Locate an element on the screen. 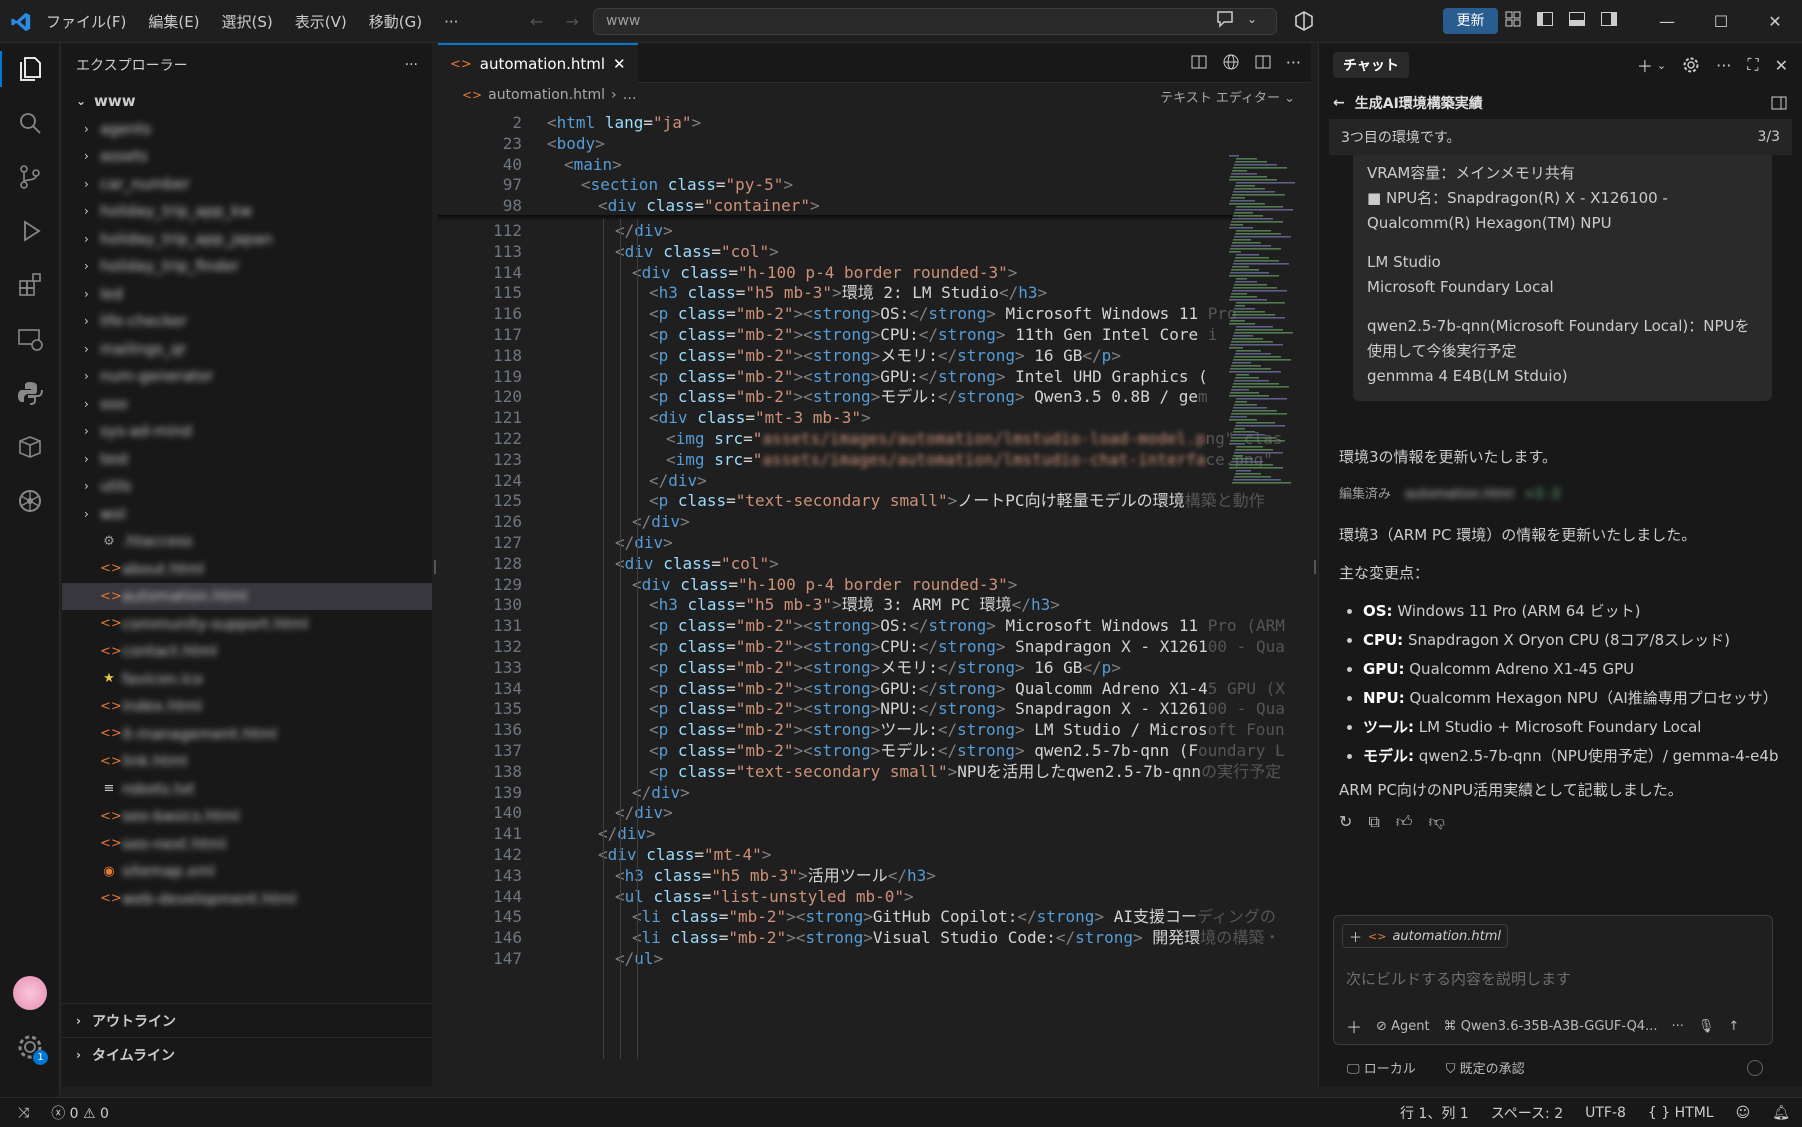  split-editor-icon is located at coordinates (1263, 62).